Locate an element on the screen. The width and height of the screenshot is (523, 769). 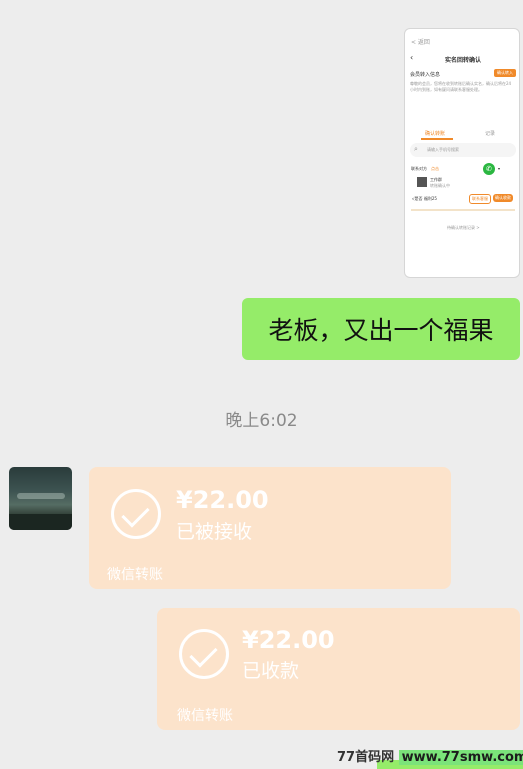
shot-contact-link: 点击 is located at coordinates (435, 168).